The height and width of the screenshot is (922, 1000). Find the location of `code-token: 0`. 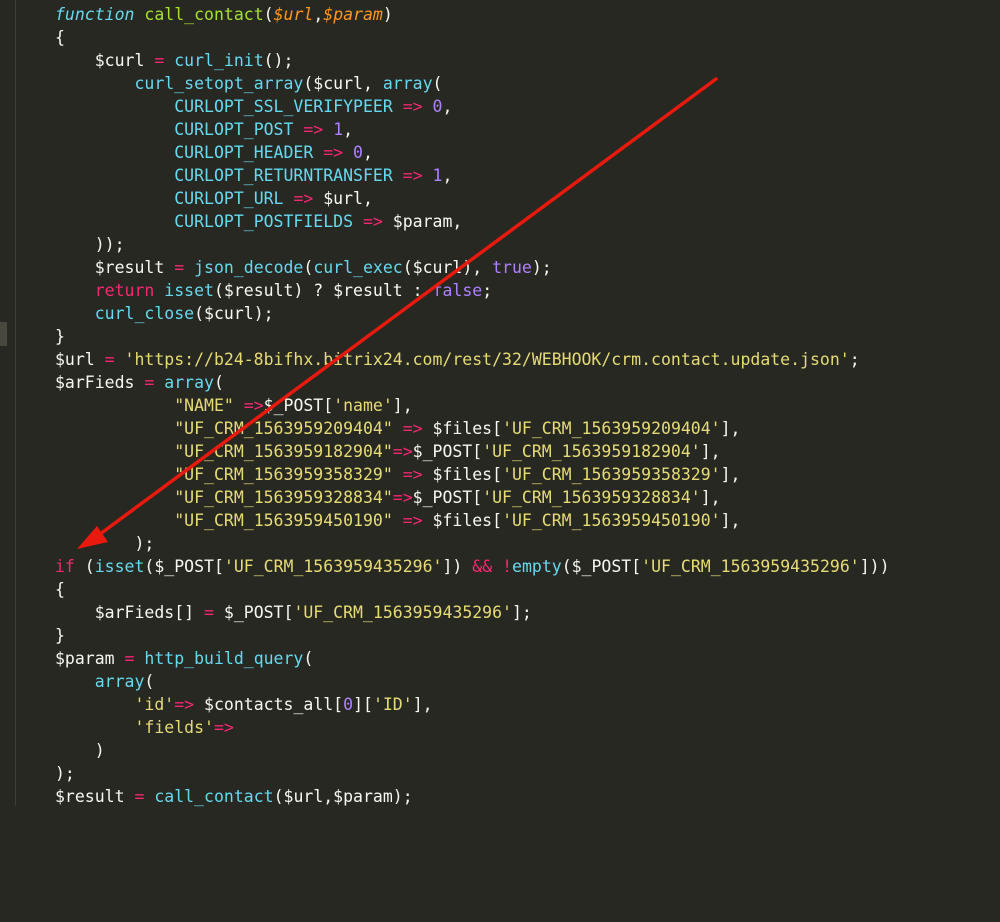

code-token: 0 is located at coordinates (437, 106).